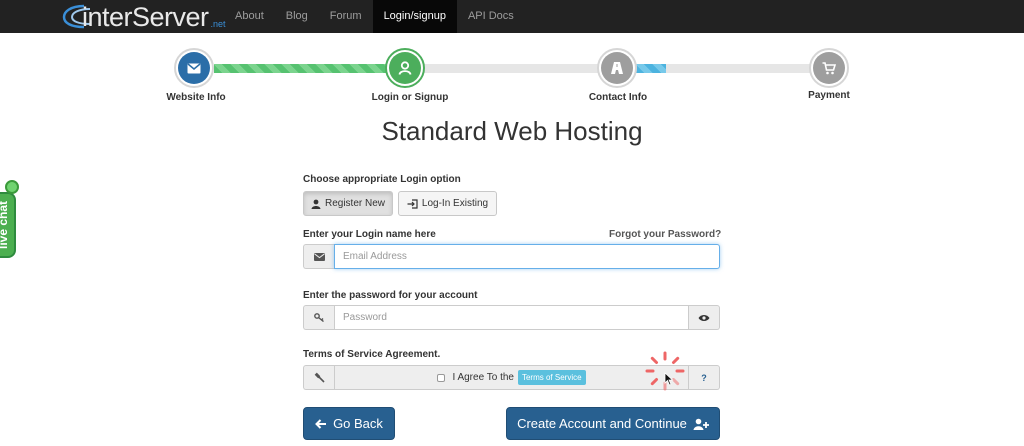 The width and height of the screenshot is (1024, 446). What do you see at coordinates (196, 97) in the screenshot?
I see `step-label-website-info: Website Info` at bounding box center [196, 97].